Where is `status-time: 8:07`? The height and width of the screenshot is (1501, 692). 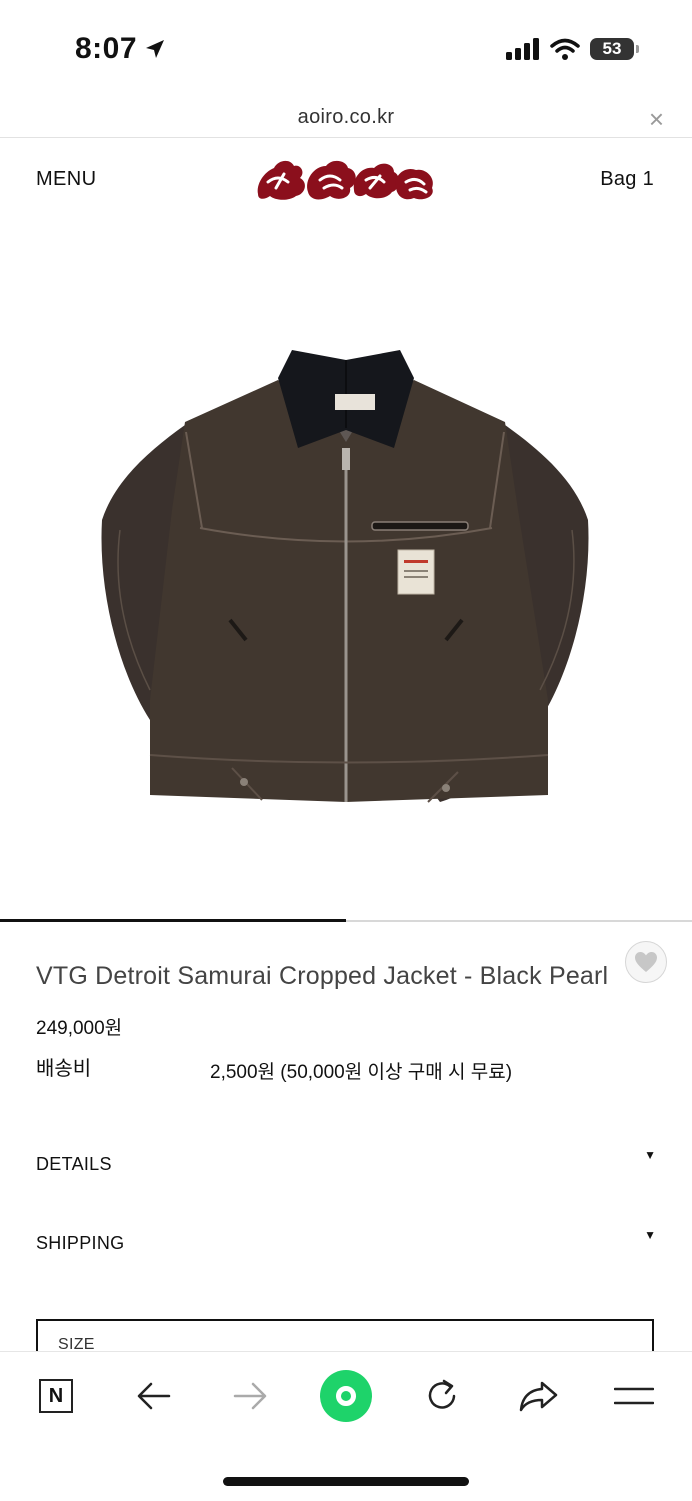
status-time: 8:07 is located at coordinates (121, 49).